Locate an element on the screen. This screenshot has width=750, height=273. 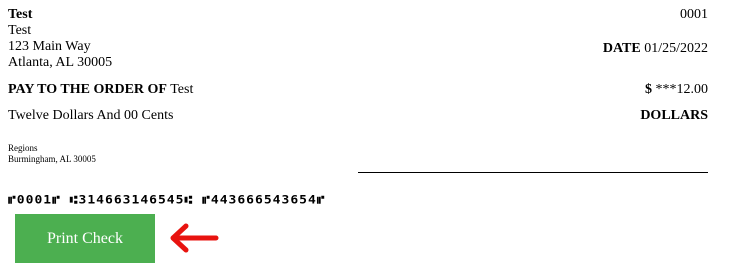
print-check-button: Print Check is located at coordinates (85, 238).